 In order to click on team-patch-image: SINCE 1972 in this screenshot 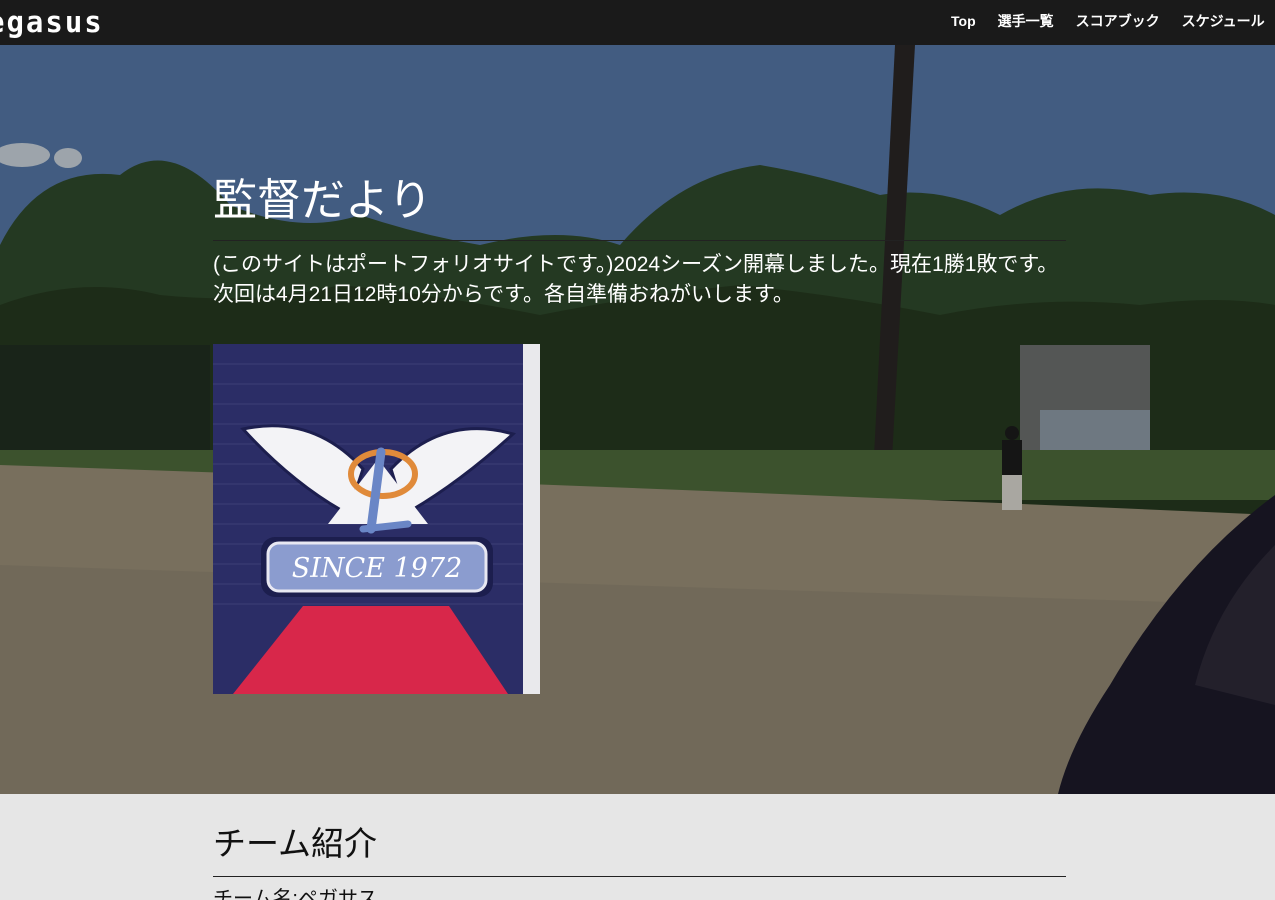, I will do `click(376, 519)`.